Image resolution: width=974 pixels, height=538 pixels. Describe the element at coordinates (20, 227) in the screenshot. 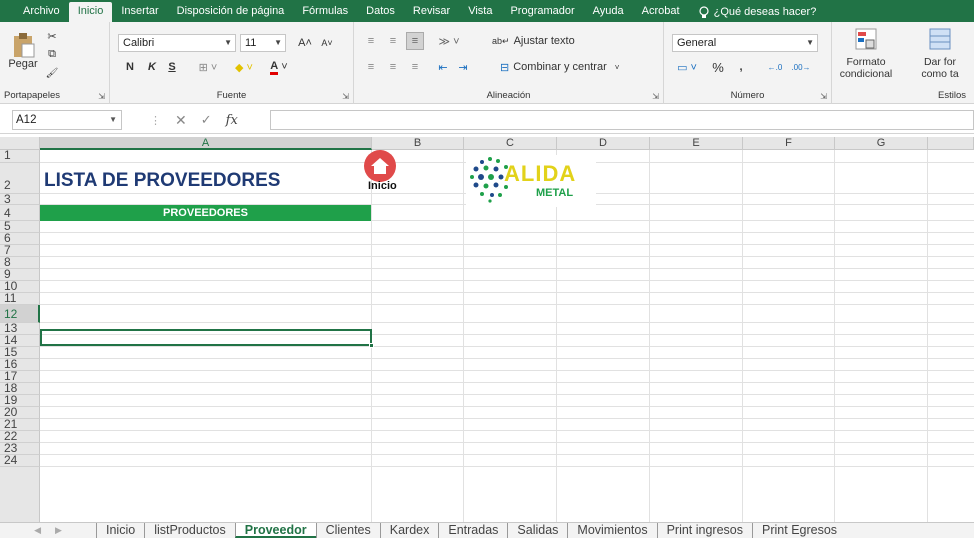

I see `row-header: 5` at that location.